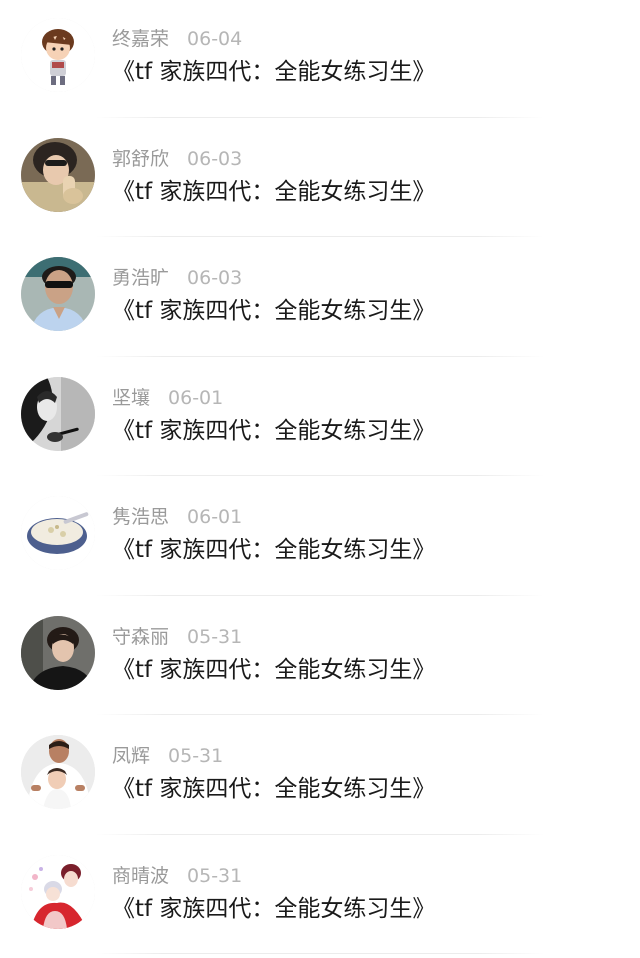 Image resolution: width=640 pixels, height=958 pixels. What do you see at coordinates (140, 39) in the screenshot?
I see `user-name: 终嘉荣` at bounding box center [140, 39].